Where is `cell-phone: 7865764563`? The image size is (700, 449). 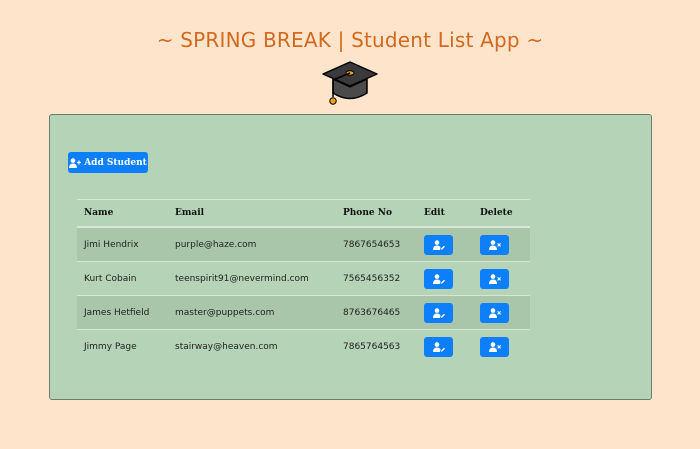
cell-phone: 7865764563 is located at coordinates (372, 346).